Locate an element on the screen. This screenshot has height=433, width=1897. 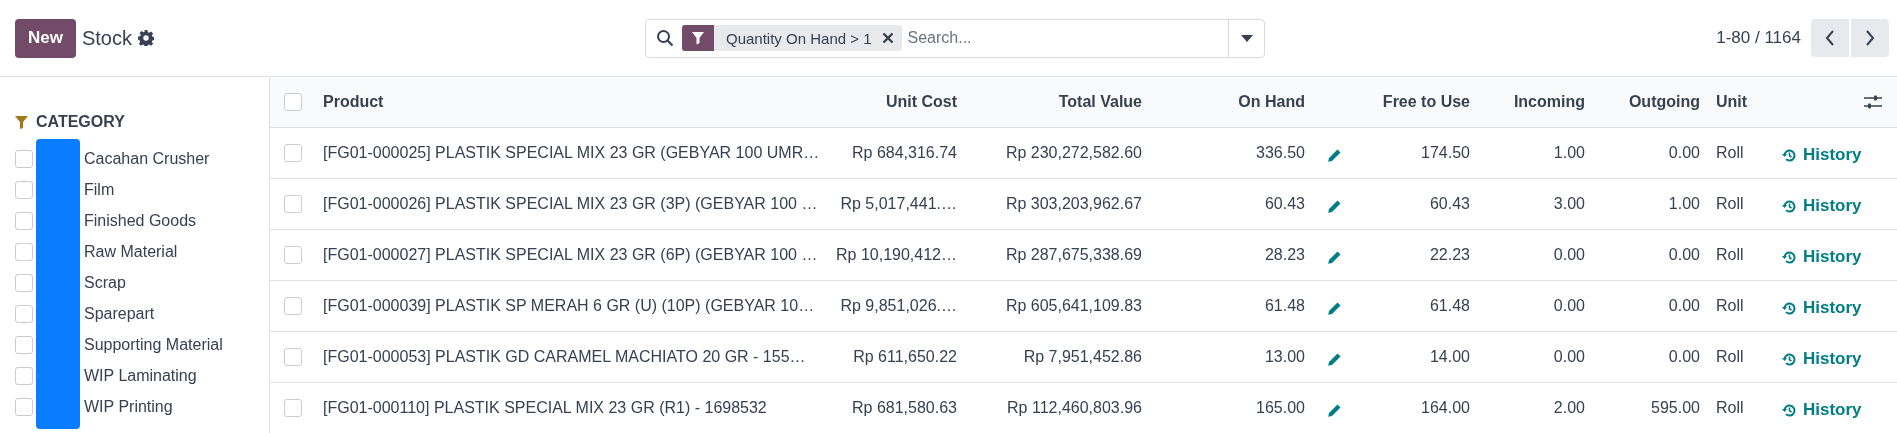
category-label: Supporting Material is located at coordinates (153, 344).